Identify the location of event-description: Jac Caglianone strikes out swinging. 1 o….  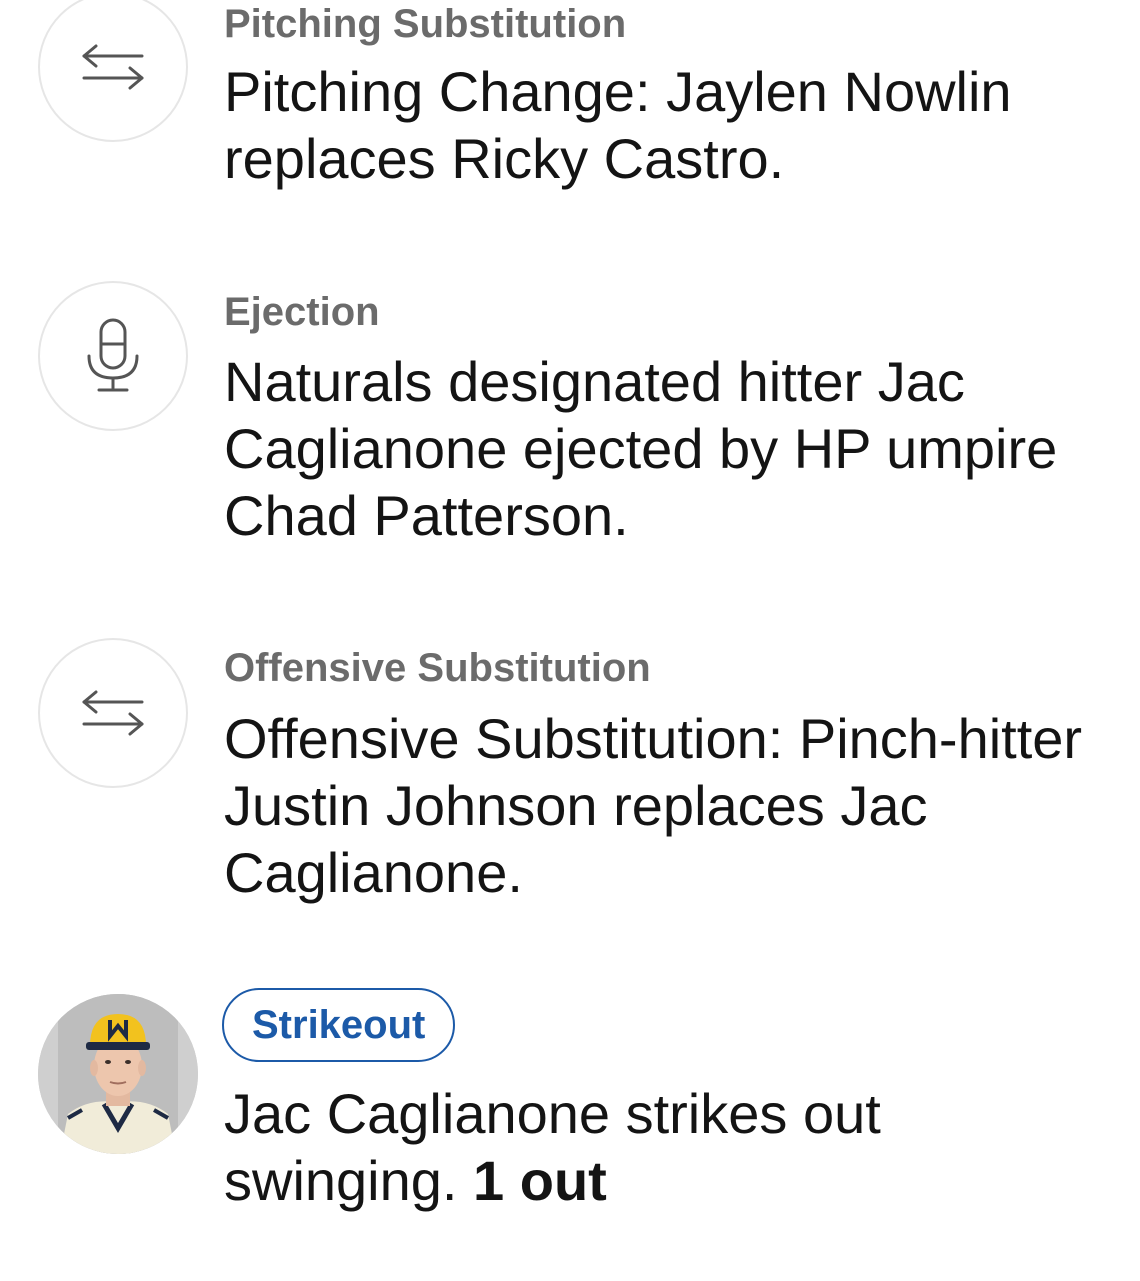
(664, 1147).